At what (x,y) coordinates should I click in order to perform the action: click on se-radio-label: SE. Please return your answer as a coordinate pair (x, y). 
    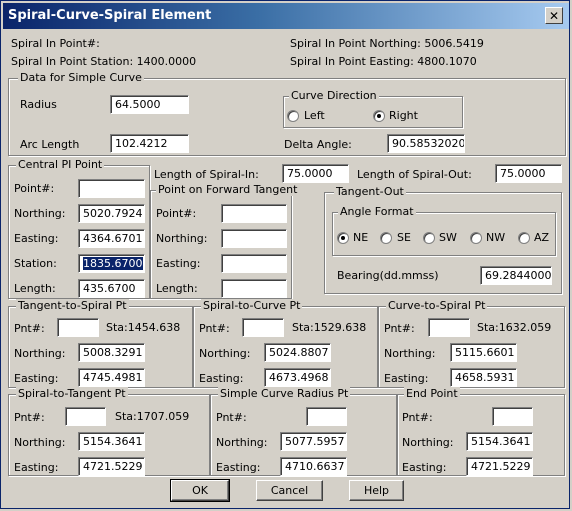
    Looking at the image, I should click on (404, 238).